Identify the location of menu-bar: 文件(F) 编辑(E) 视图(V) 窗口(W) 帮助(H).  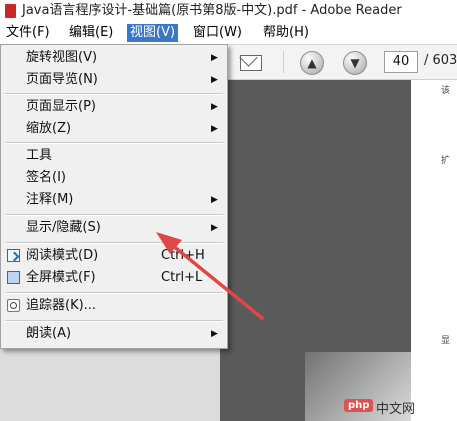
(228, 33).